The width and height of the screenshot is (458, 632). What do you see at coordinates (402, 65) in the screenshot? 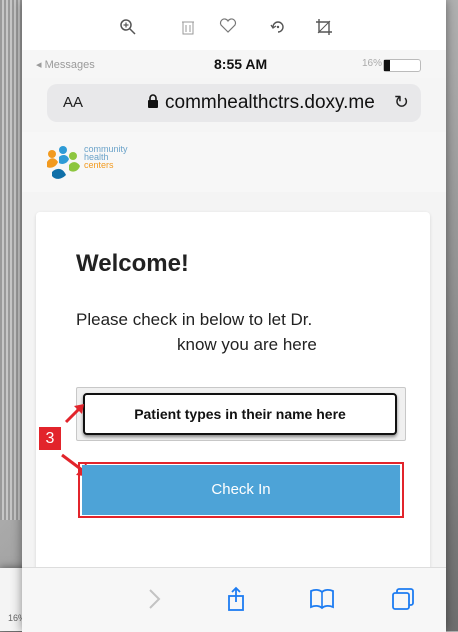
I see `battery-icon` at bounding box center [402, 65].